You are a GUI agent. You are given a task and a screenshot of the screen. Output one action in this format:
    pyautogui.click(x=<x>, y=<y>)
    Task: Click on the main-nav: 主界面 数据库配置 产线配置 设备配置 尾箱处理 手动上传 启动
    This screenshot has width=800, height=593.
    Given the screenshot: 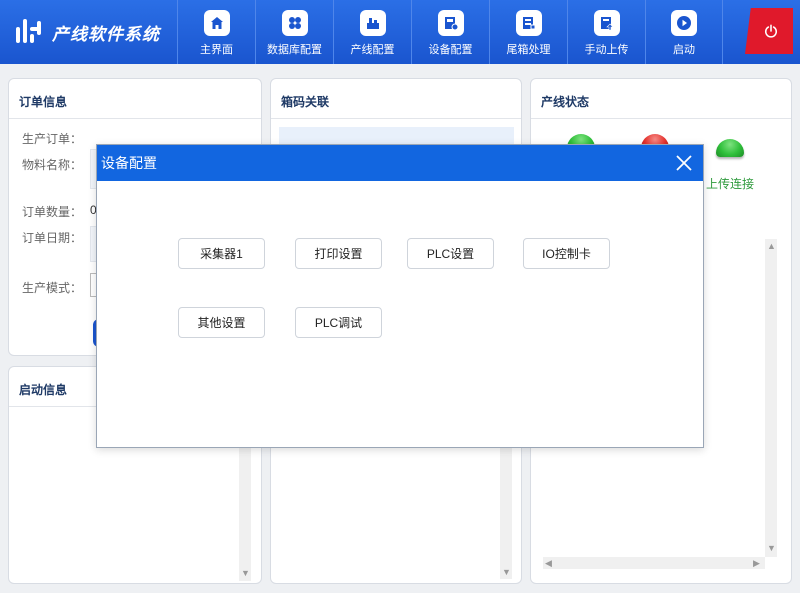 What is the action you would take?
    pyautogui.click(x=450, y=32)
    